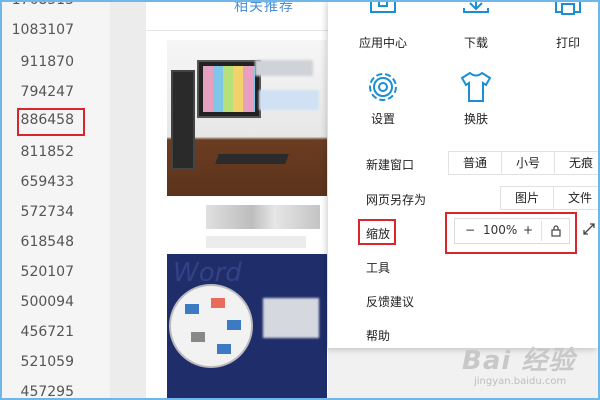  I want to click on blurred-caption-line, so click(256, 242).